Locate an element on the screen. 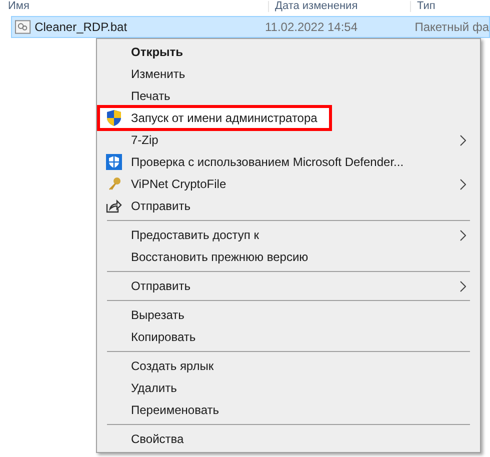 The image size is (490, 457). menu-item: Свойства is located at coordinates (288, 439).